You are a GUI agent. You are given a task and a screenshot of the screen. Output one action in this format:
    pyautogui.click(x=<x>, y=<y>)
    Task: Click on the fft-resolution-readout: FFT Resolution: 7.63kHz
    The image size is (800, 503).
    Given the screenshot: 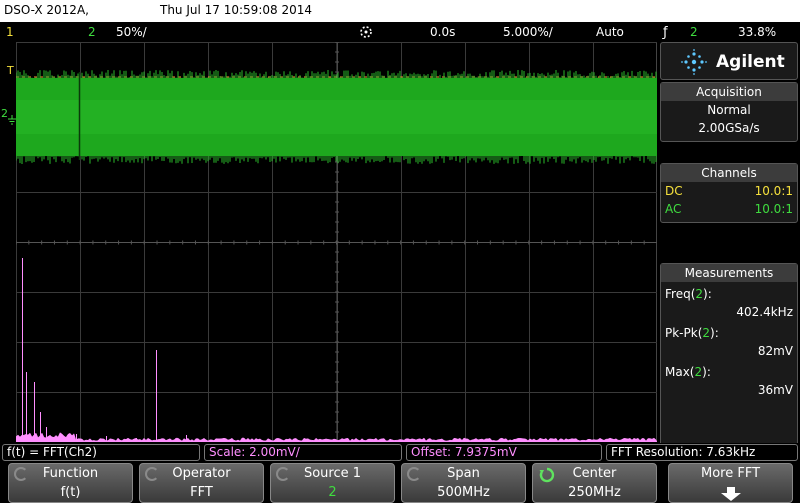 What is the action you would take?
    pyautogui.click(x=702, y=452)
    